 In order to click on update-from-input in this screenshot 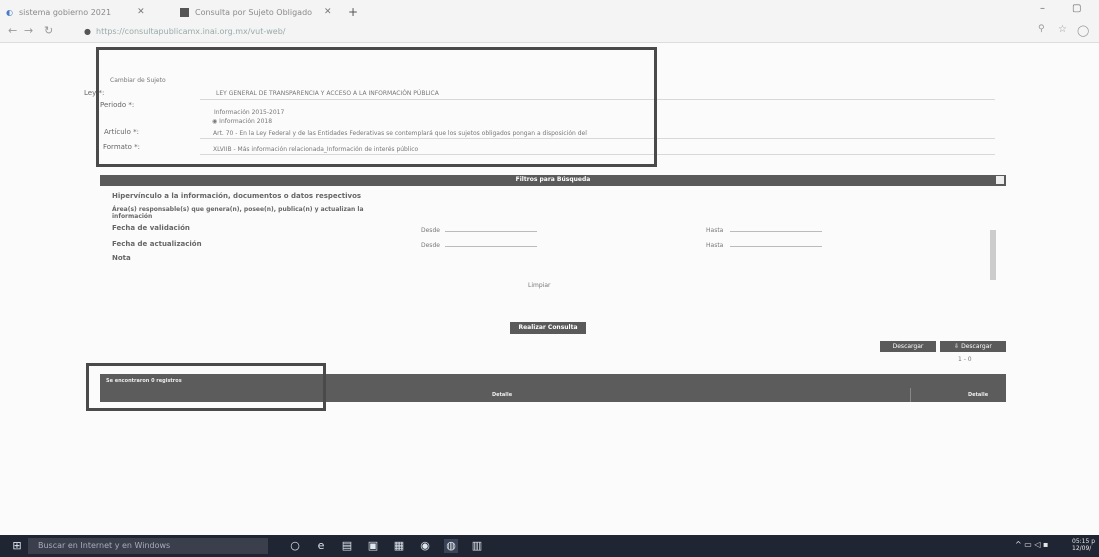, I will do `click(491, 243)`.